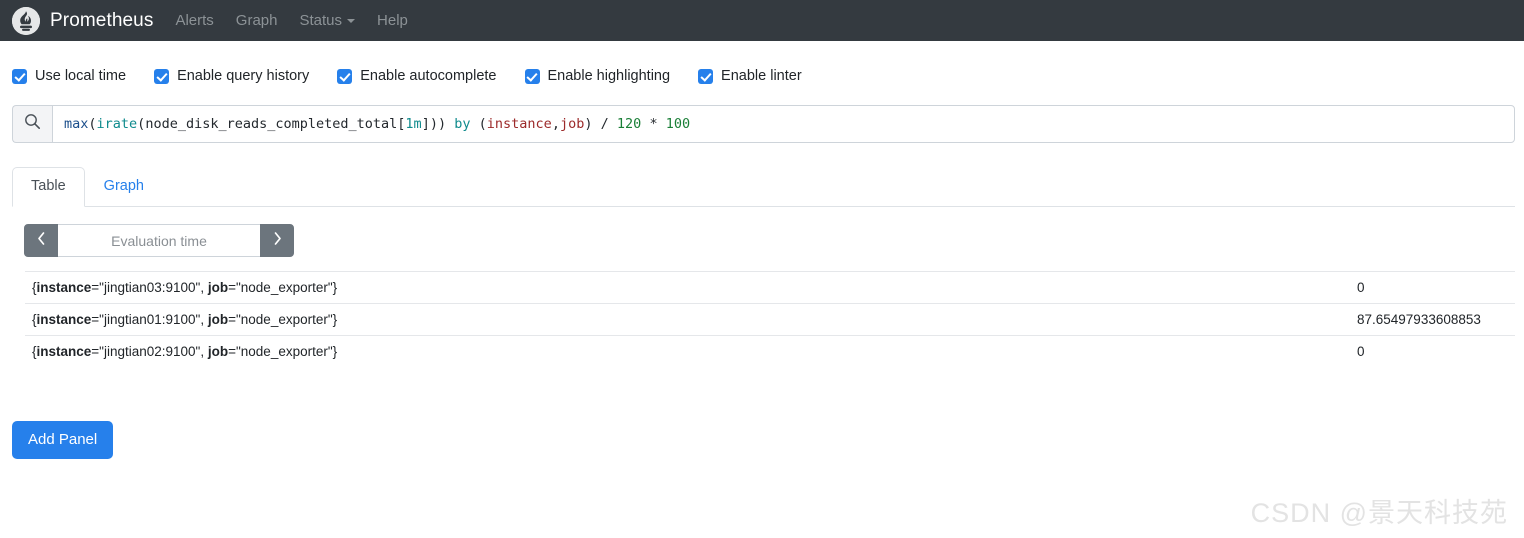  What do you see at coordinates (761, 76) in the screenshot?
I see `option-enable-linter-label: Enable linter` at bounding box center [761, 76].